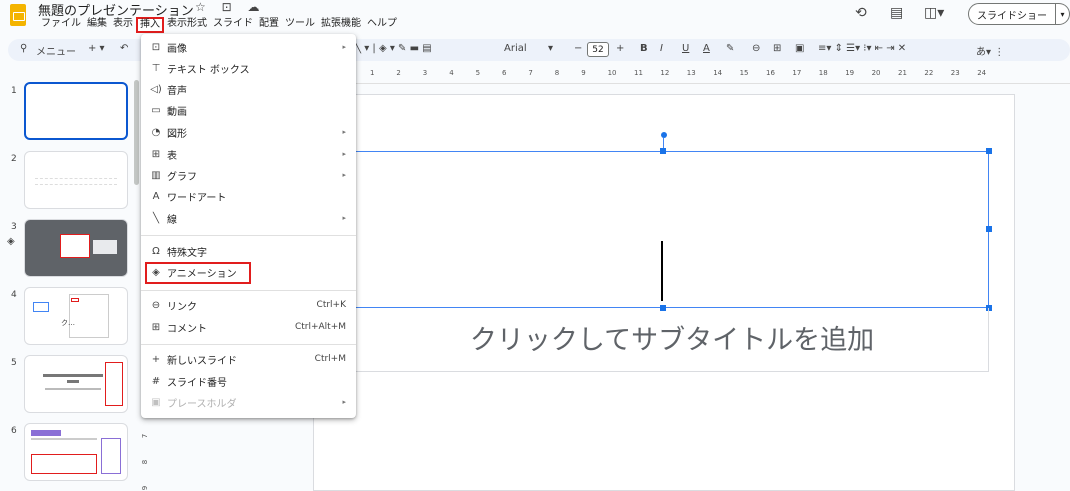  Describe the element at coordinates (1063, 14) in the screenshot. I see `slideshow-dropdown: ▾` at that location.